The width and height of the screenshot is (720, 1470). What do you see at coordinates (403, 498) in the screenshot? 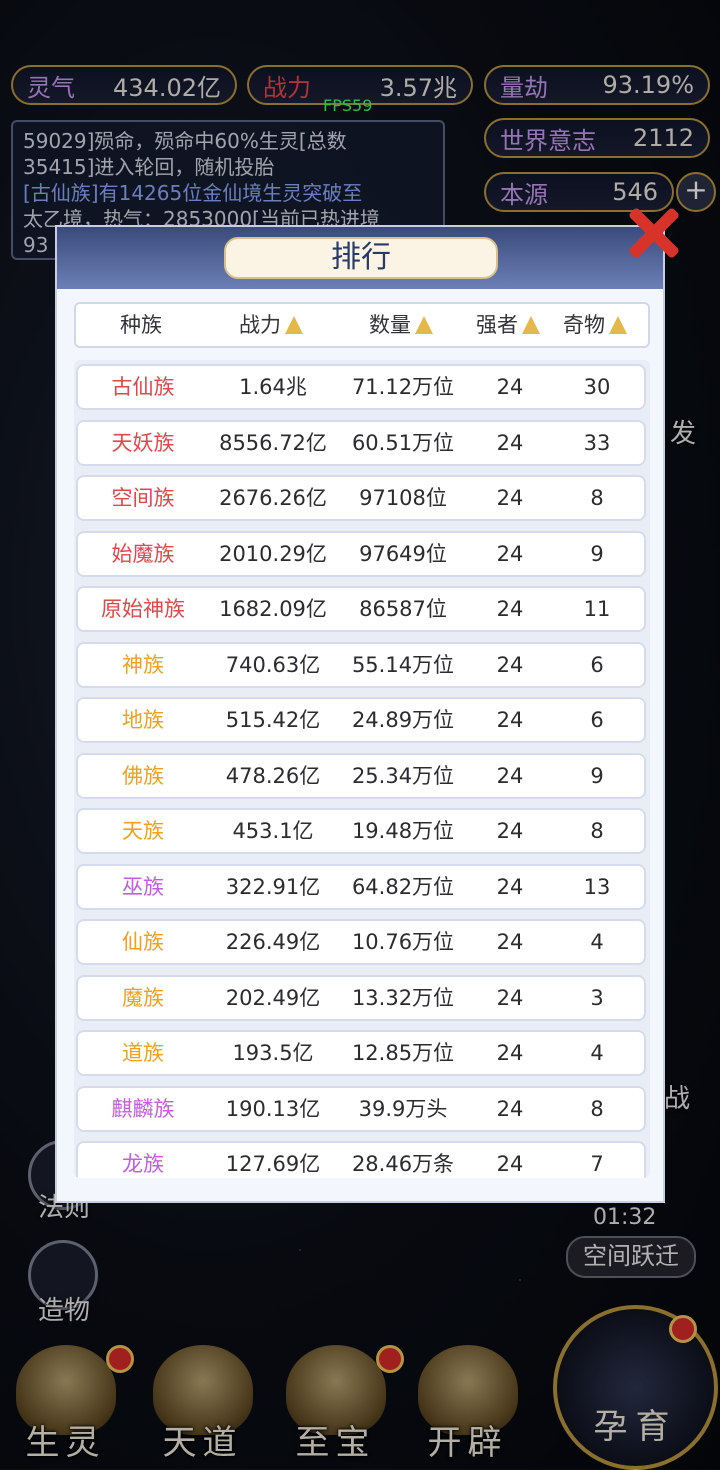
I see `count-cell: 97108位` at bounding box center [403, 498].